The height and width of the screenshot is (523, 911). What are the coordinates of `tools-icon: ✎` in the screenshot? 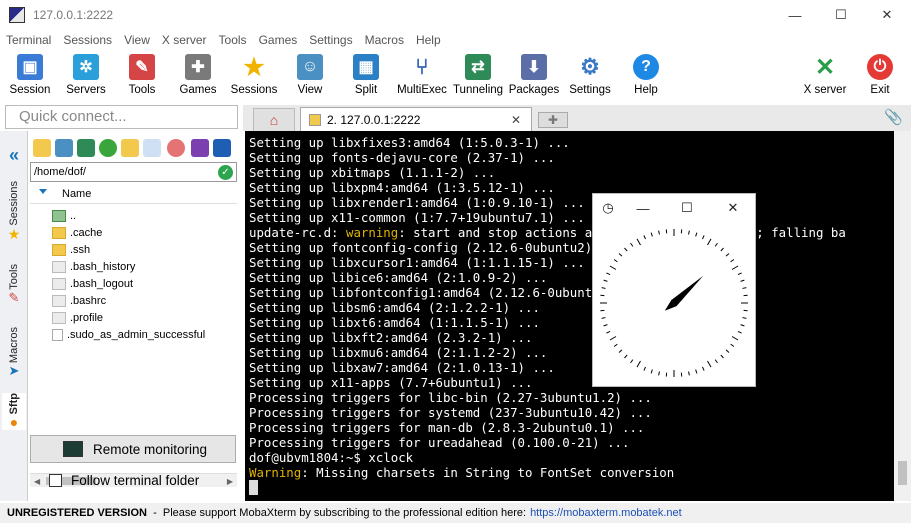 It's located at (14, 297).